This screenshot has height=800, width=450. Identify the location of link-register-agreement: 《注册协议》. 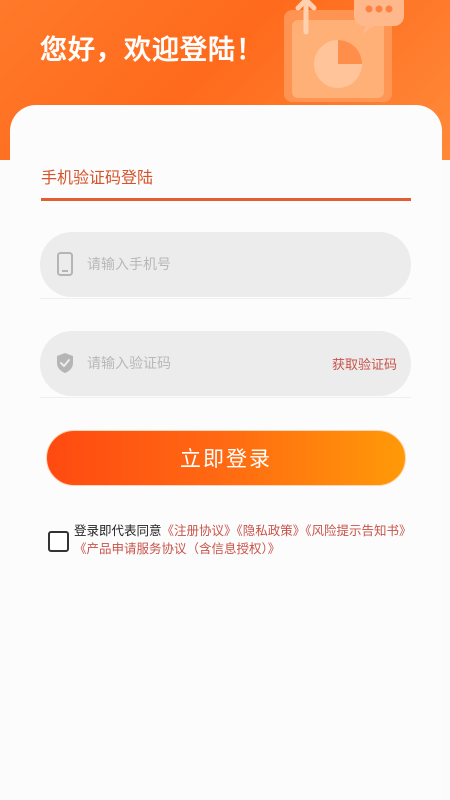
(199, 530).